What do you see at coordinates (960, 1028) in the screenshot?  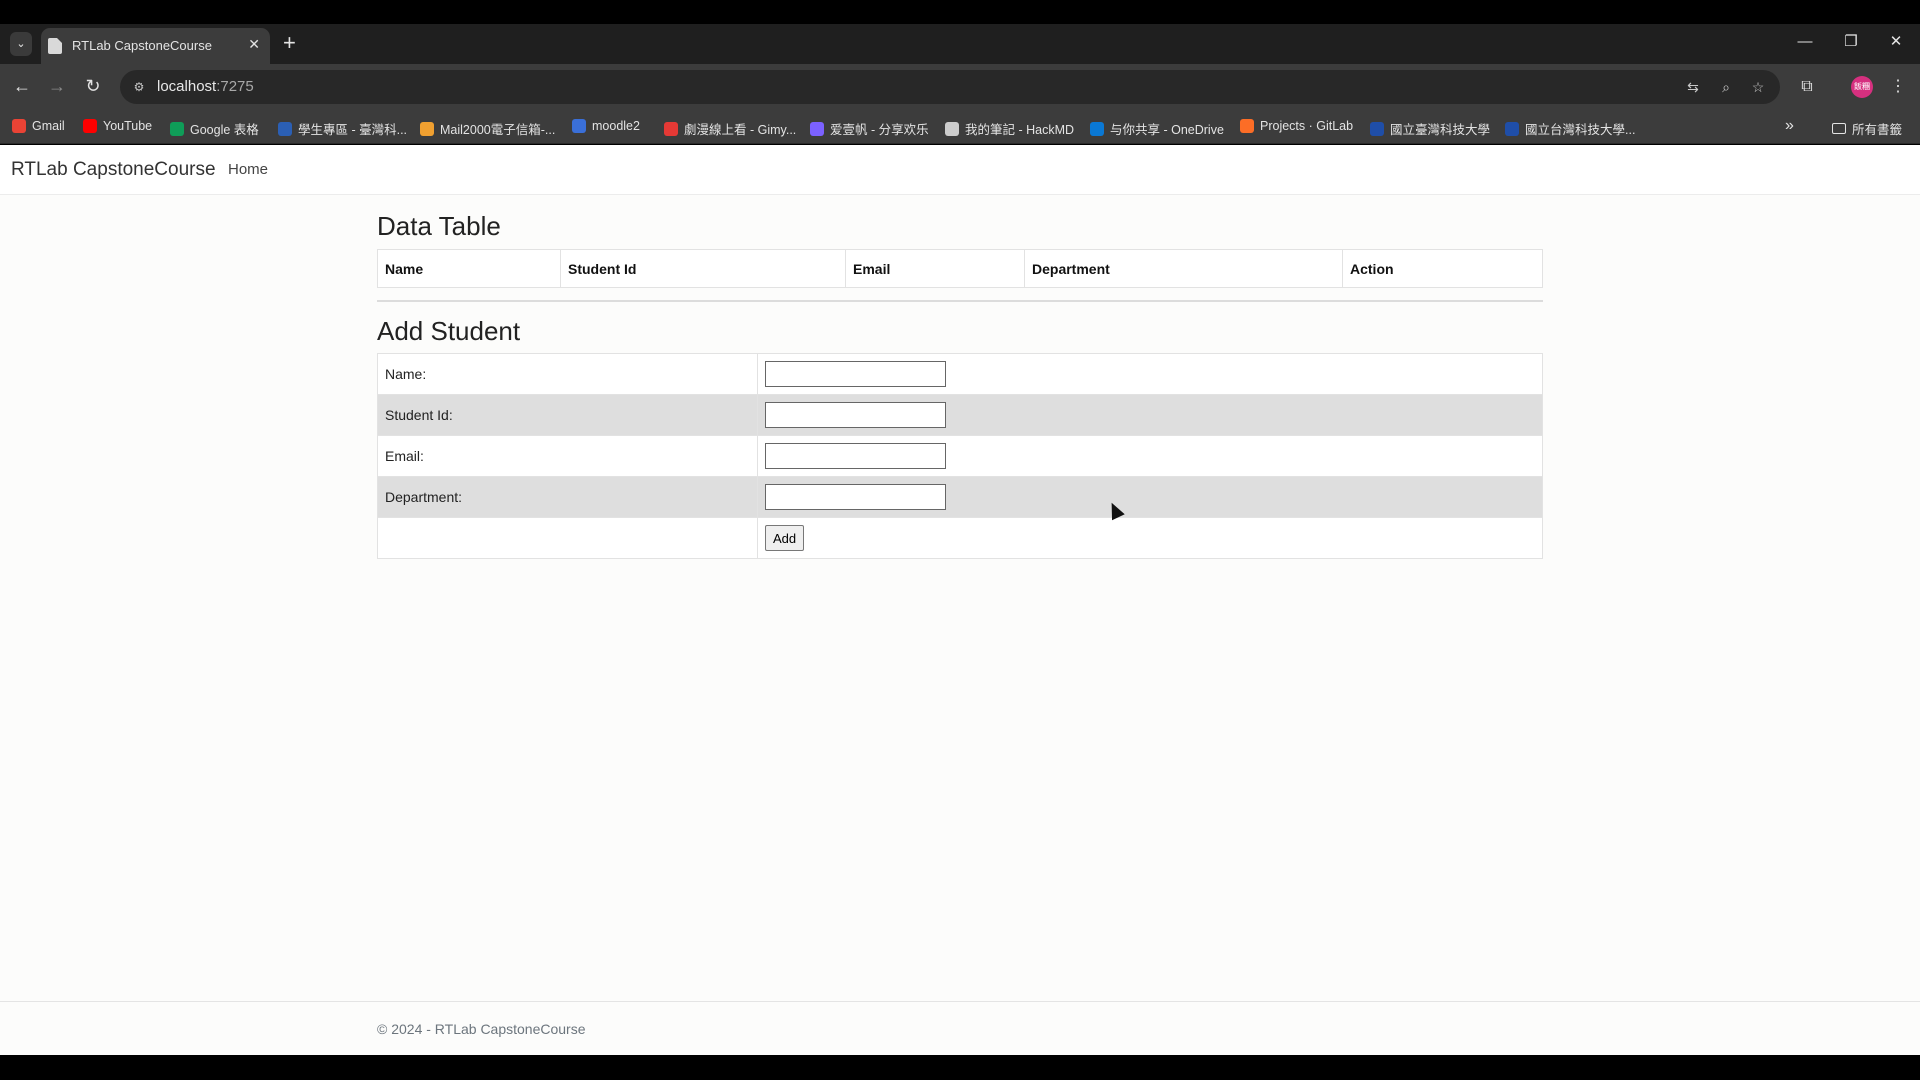 I see `site-footer: © 2024 - RTLab CapstoneCourse` at bounding box center [960, 1028].